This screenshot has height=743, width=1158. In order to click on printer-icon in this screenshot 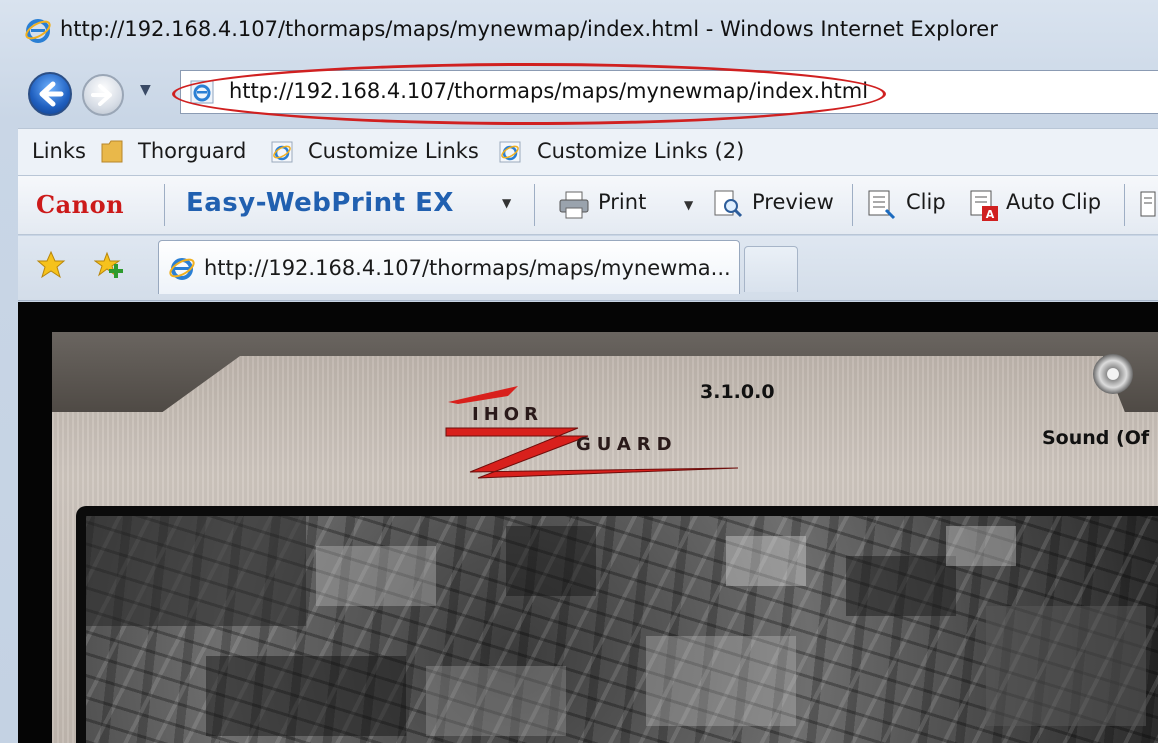, I will do `click(574, 205)`.